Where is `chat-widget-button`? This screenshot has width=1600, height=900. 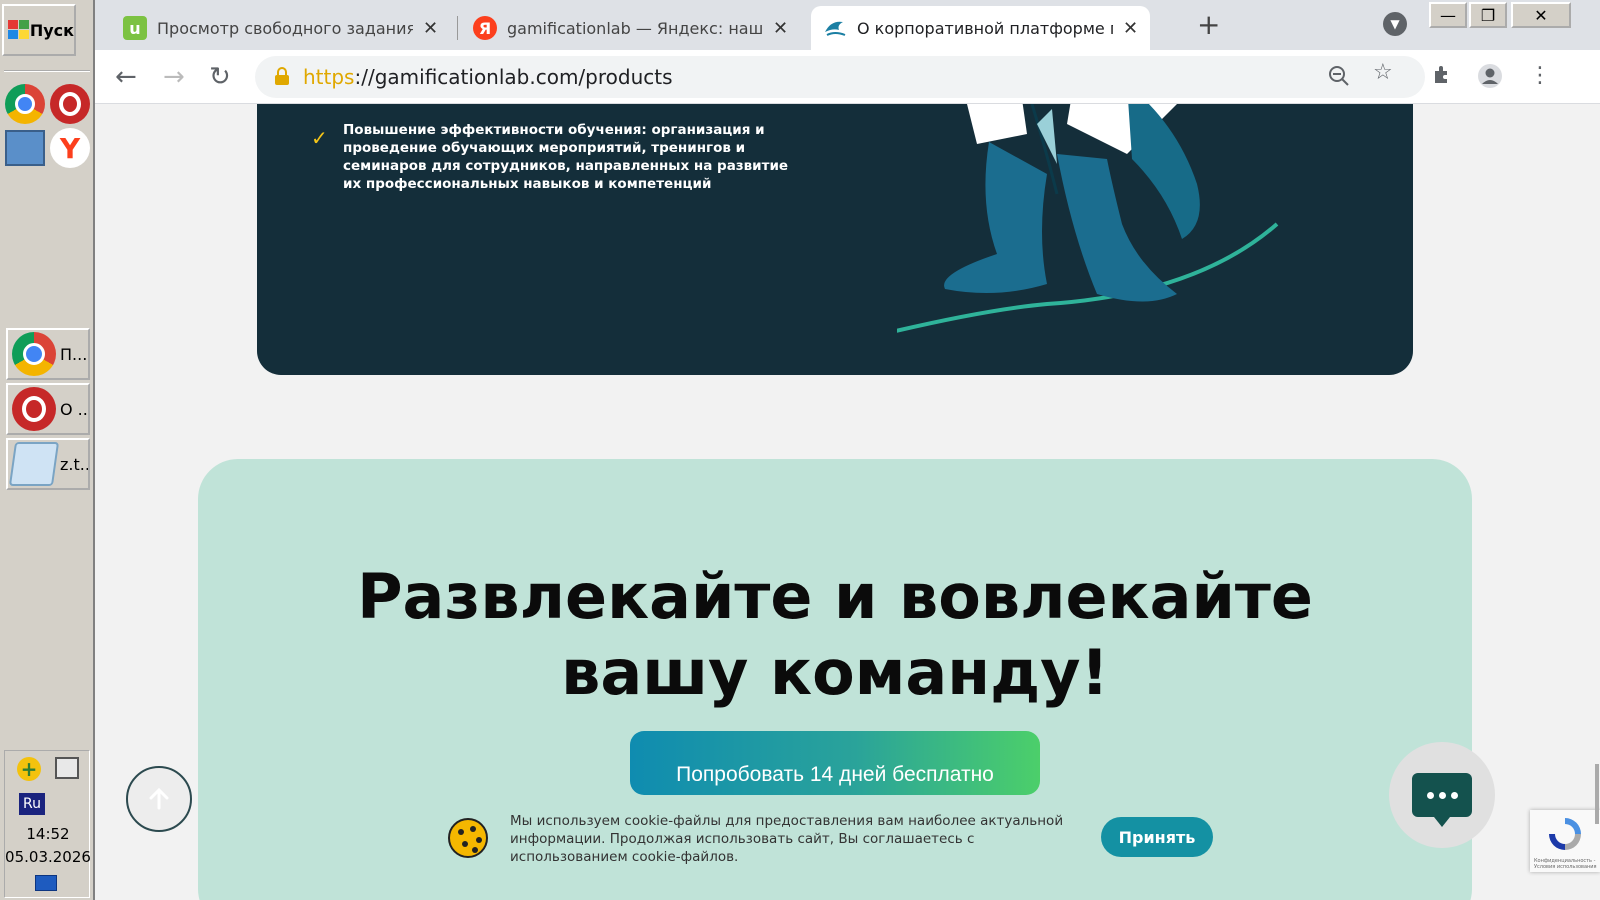
chat-widget-button is located at coordinates (1442, 795).